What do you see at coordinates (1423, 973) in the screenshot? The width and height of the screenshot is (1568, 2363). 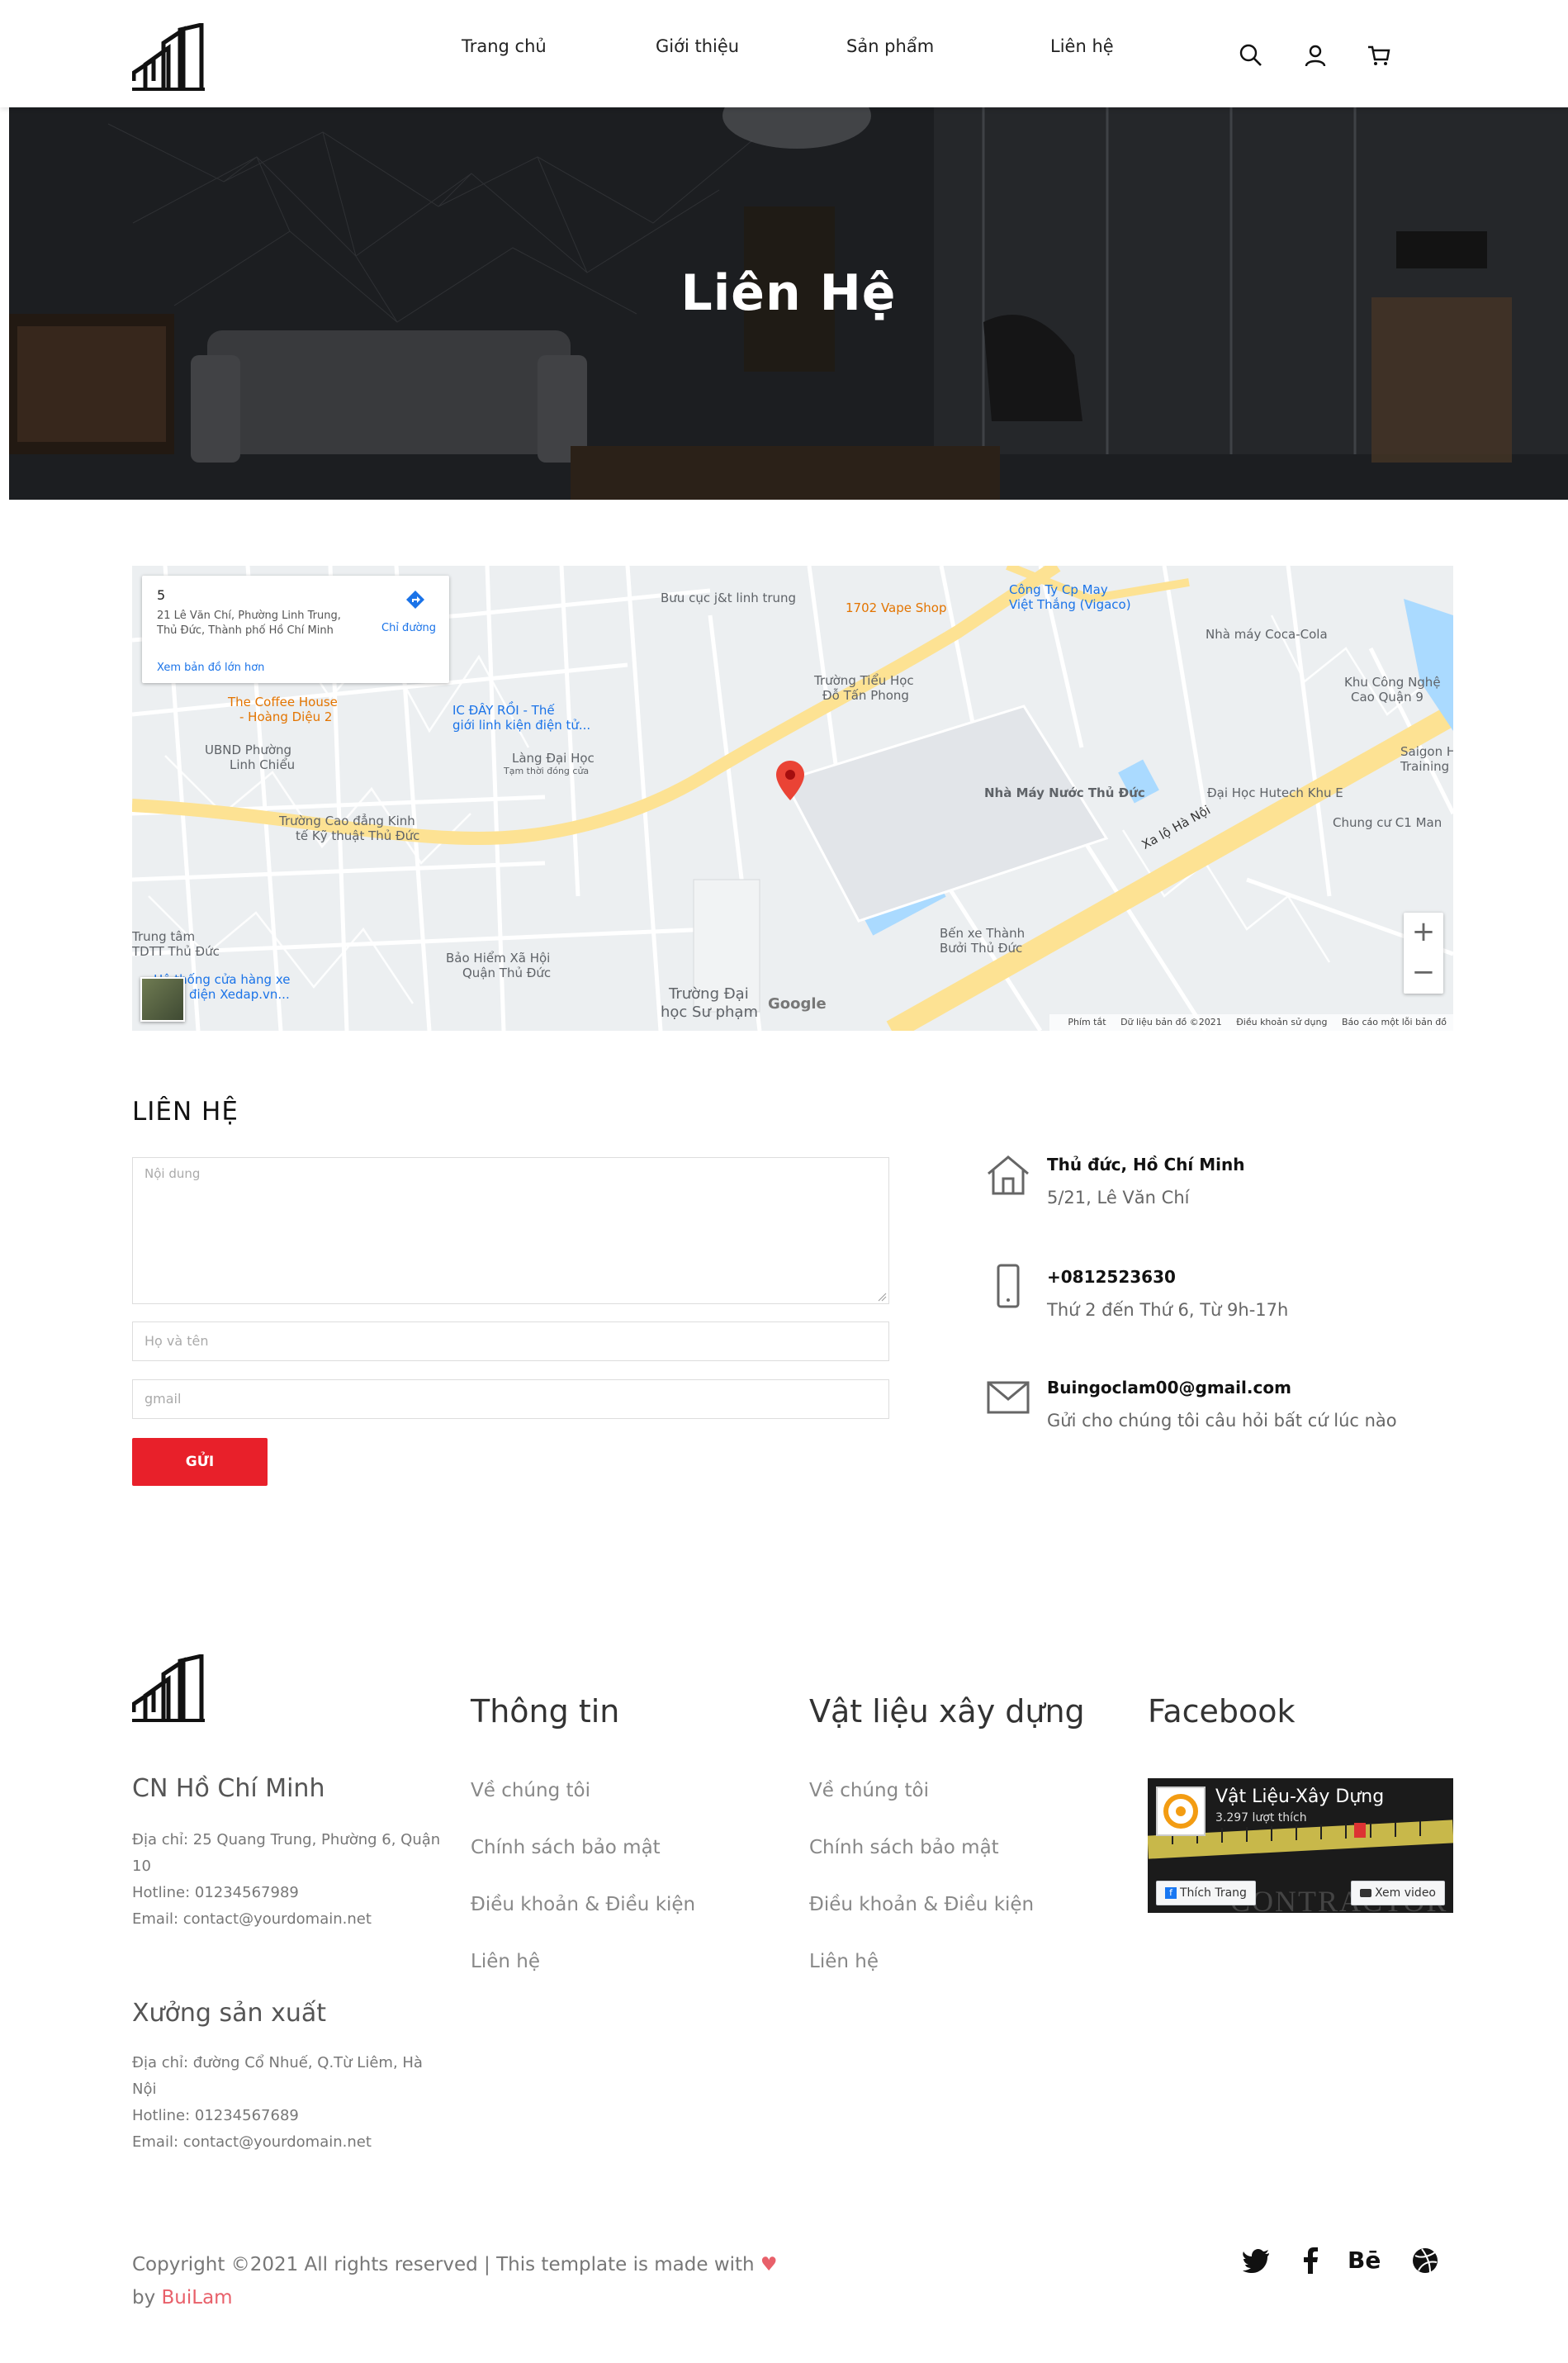 I see `zoom-out-button: −` at bounding box center [1423, 973].